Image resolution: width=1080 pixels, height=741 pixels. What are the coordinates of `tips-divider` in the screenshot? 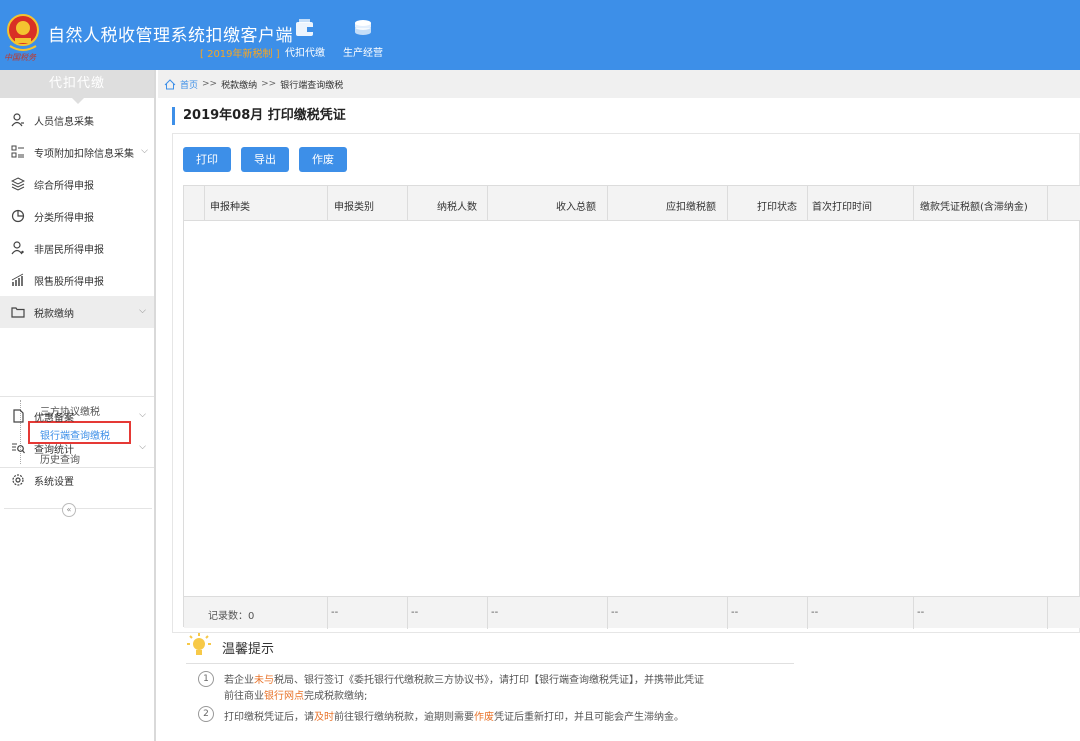 It's located at (490, 663).